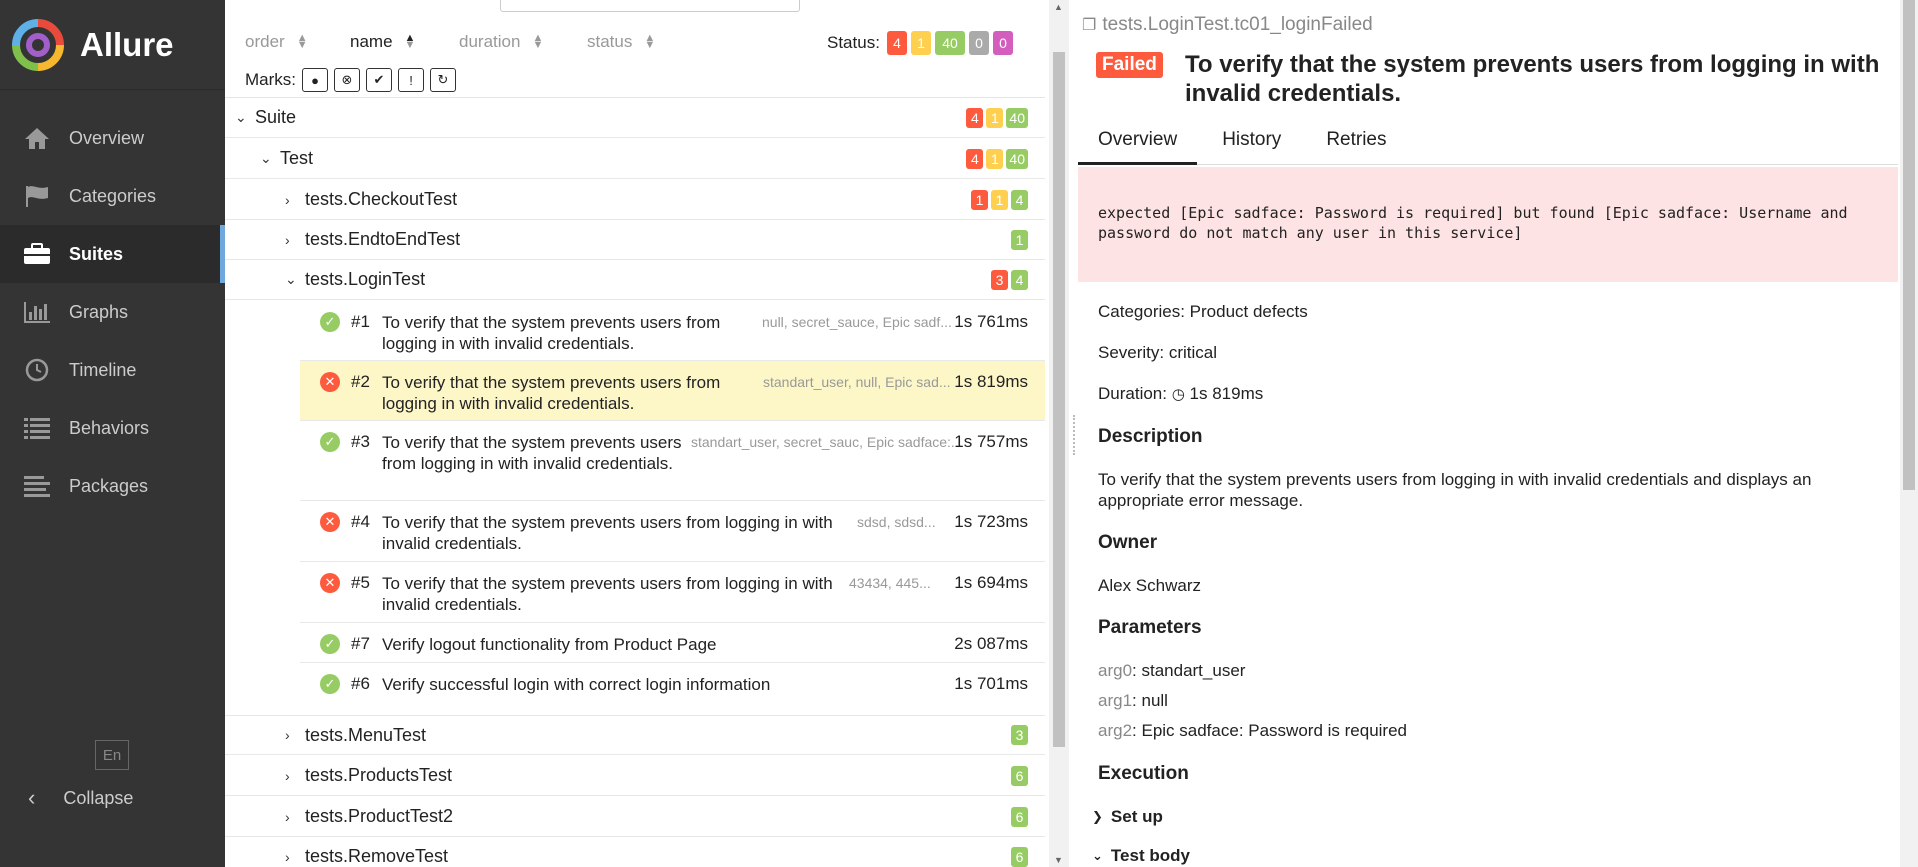 This screenshot has height=867, width=1918. Describe the element at coordinates (1251, 143) in the screenshot. I see `tab-history: History` at that location.